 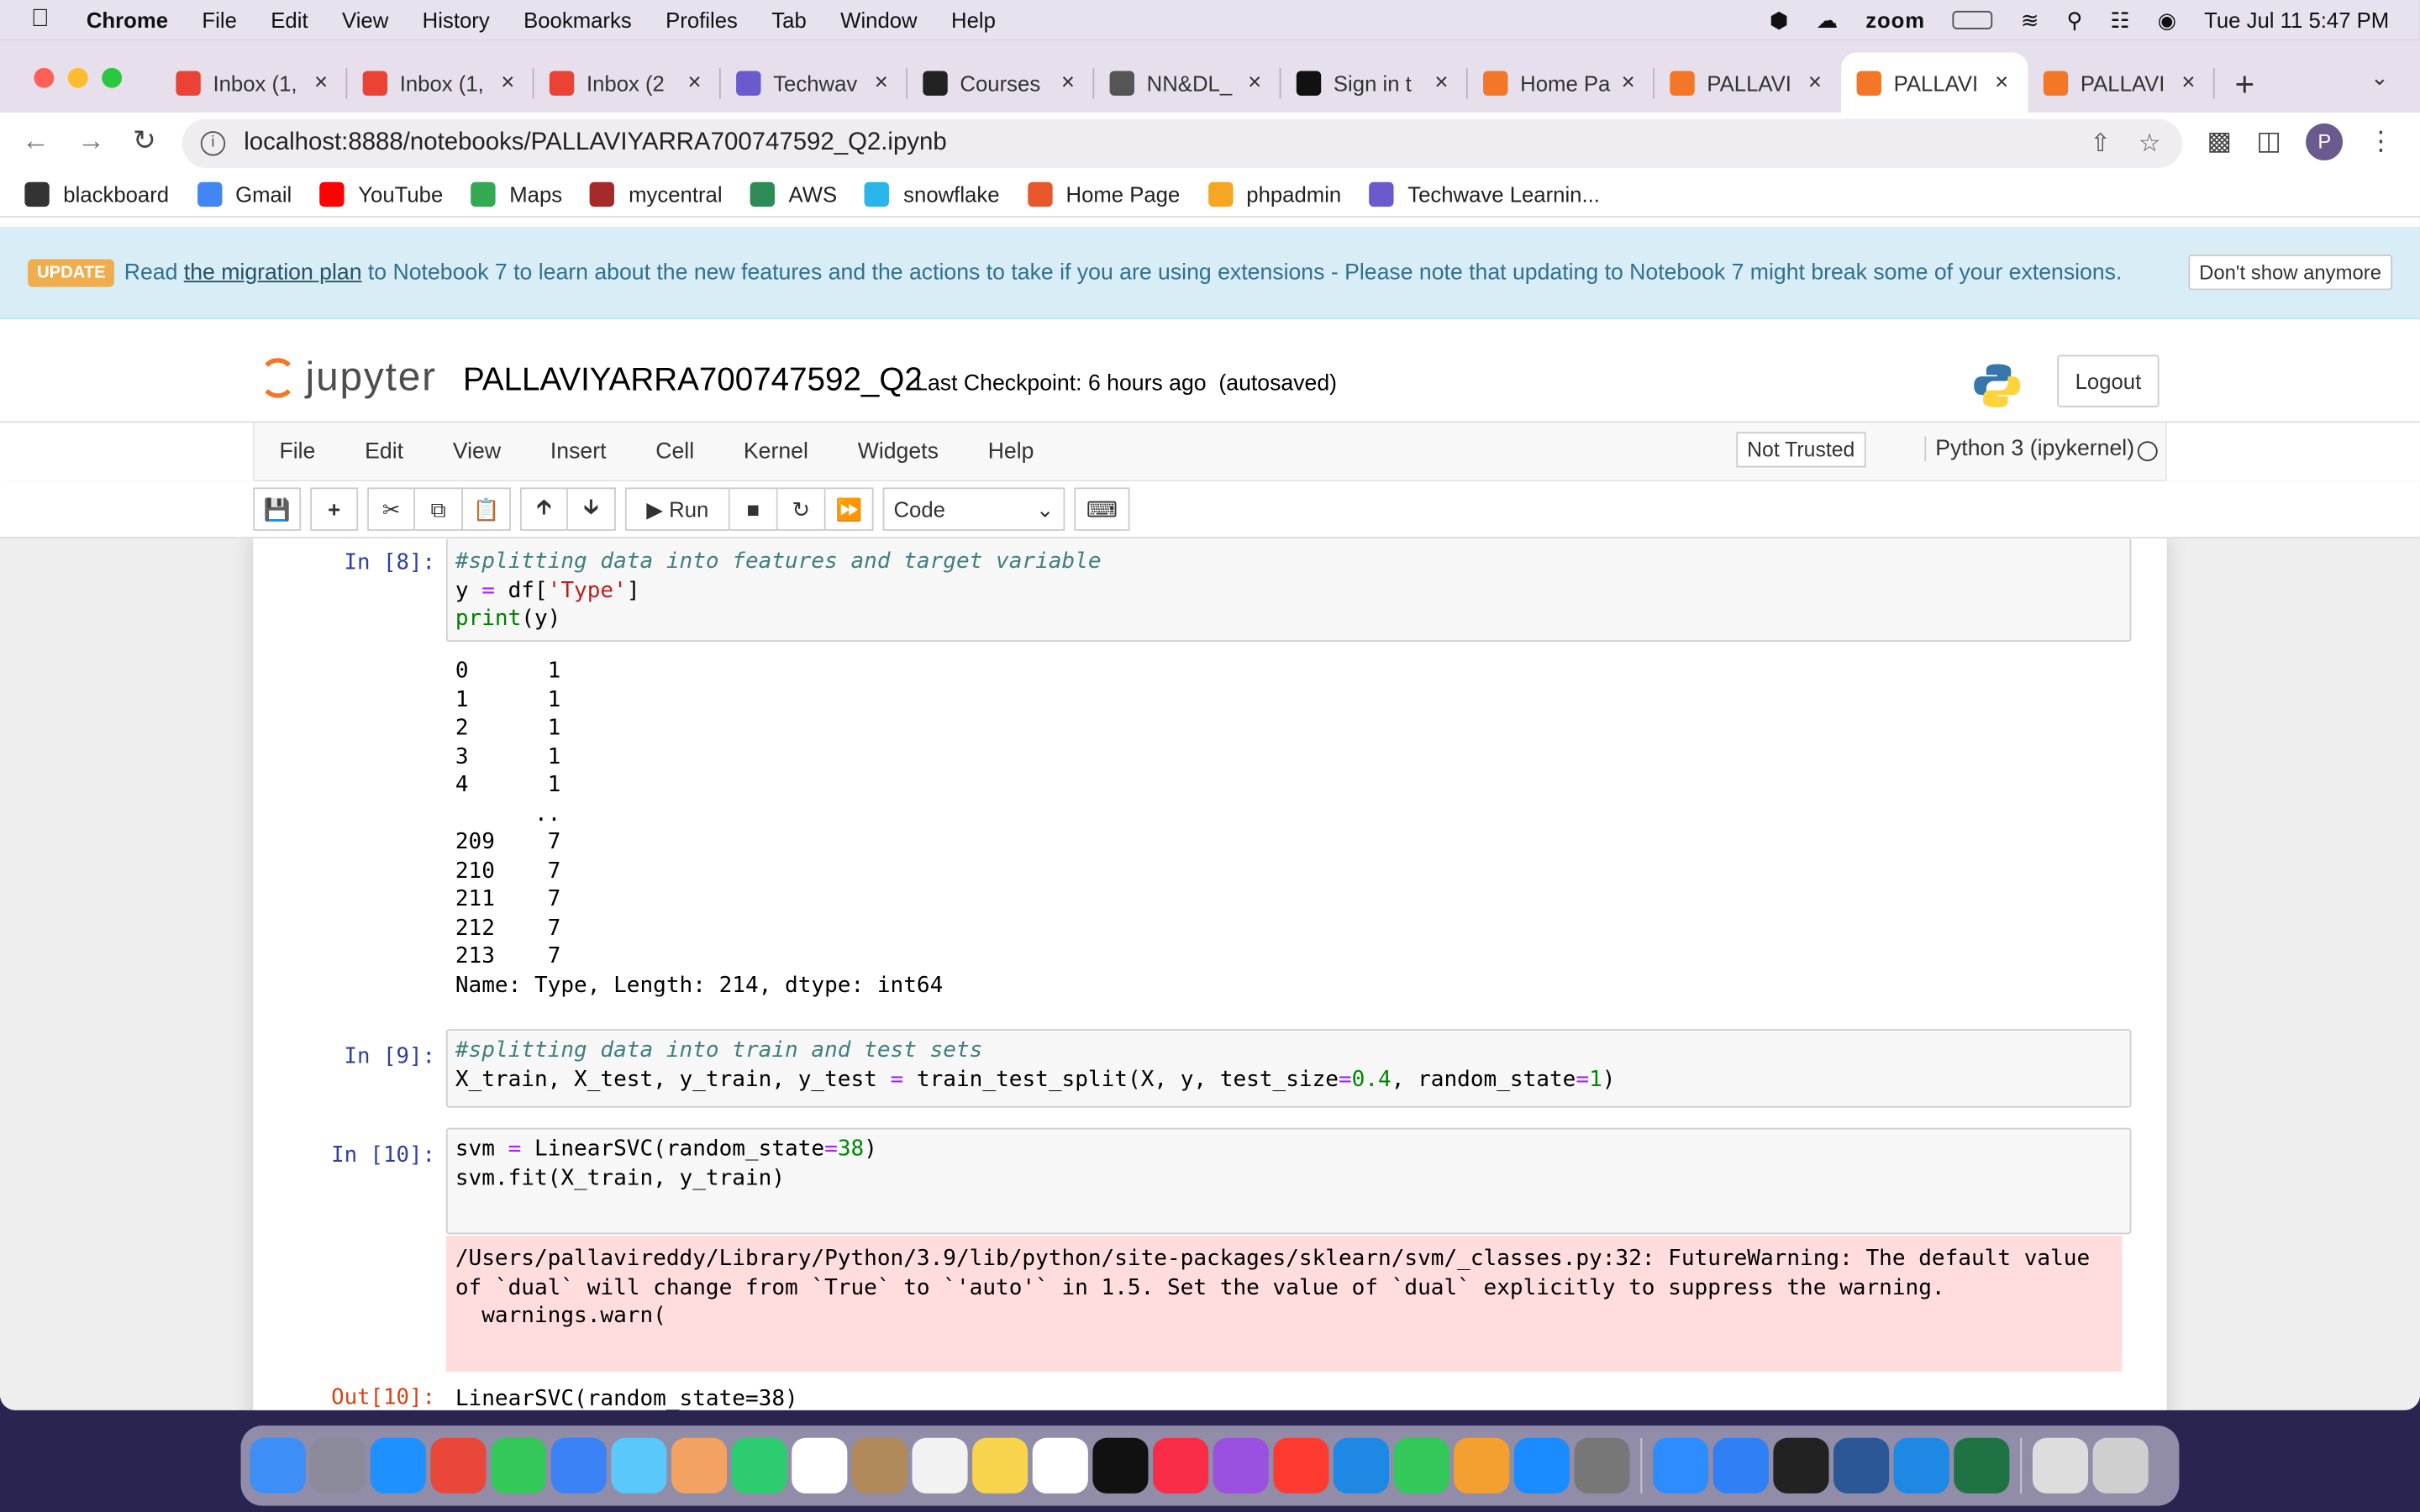 What do you see at coordinates (1241, 1465) in the screenshot?
I see `dock-app-podcasts-icon` at bounding box center [1241, 1465].